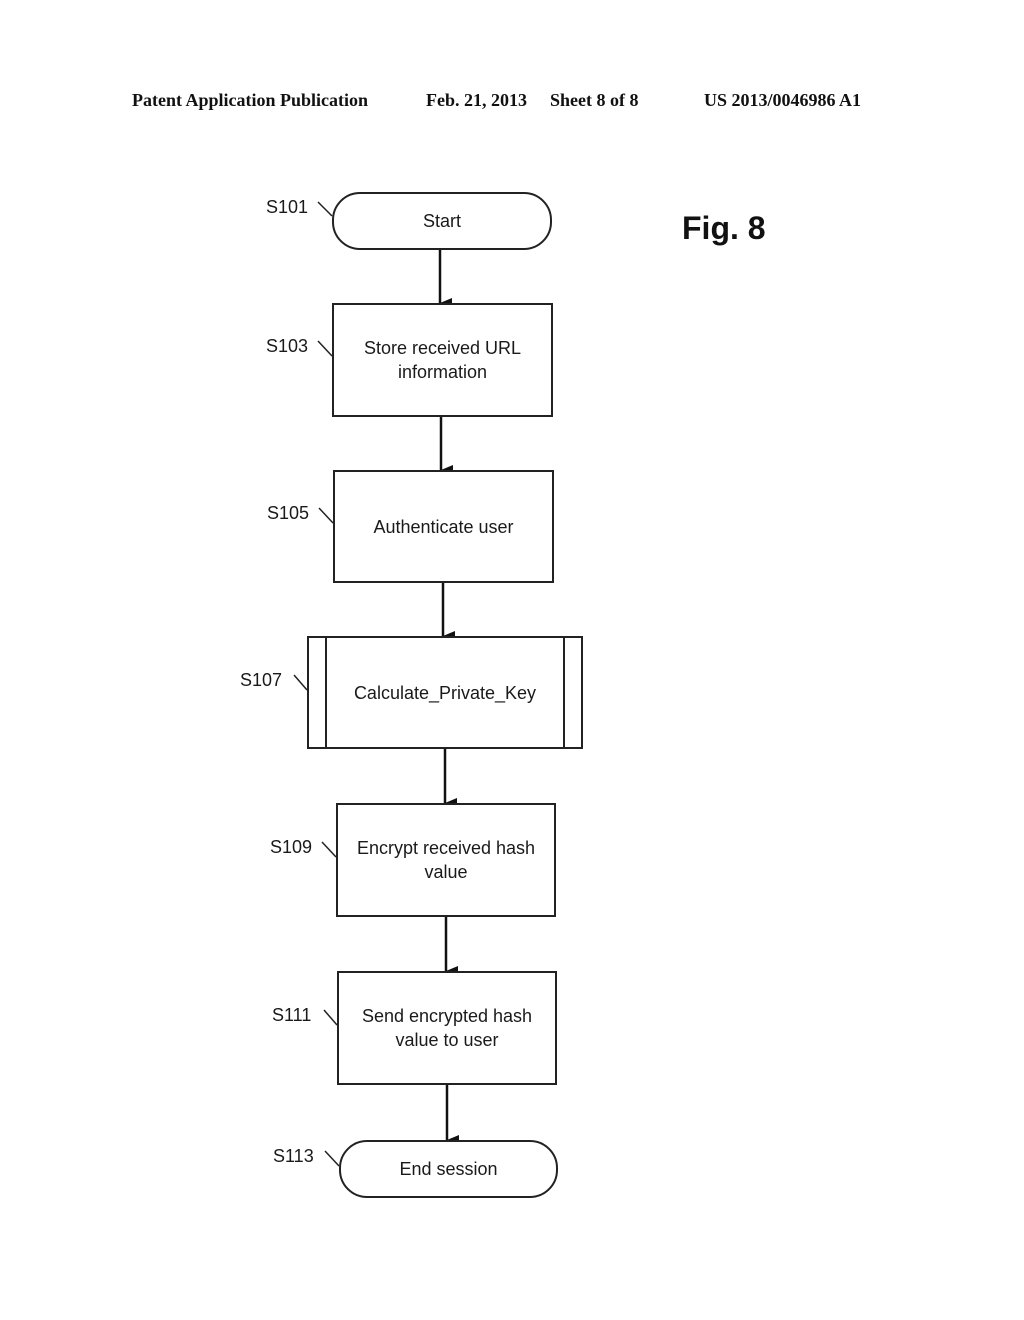  What do you see at coordinates (288, 513) in the screenshot?
I see `step-label: S105` at bounding box center [288, 513].